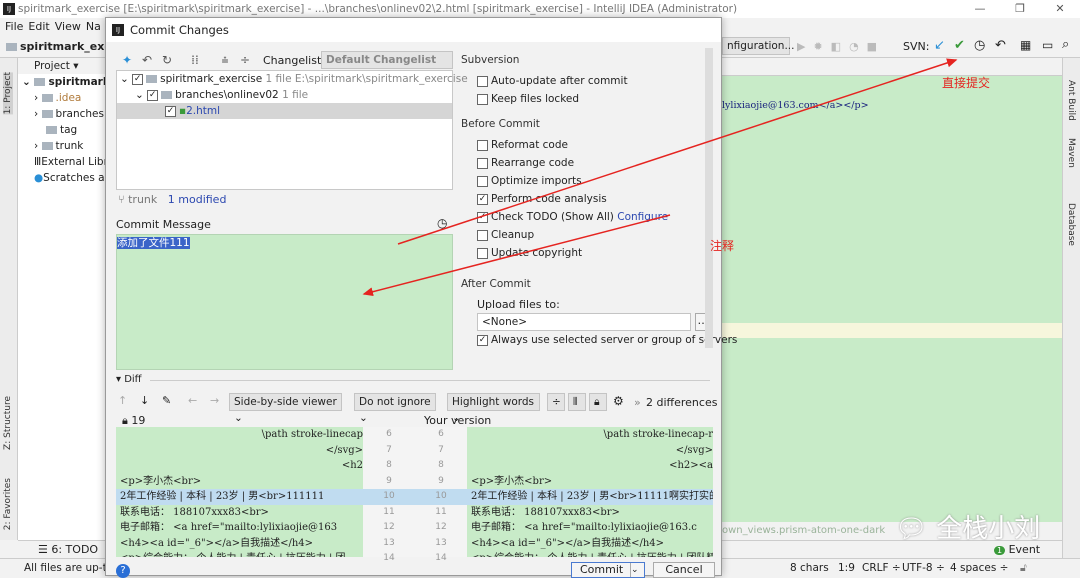 Image resolution: width=1080 pixels, height=578 pixels. I want to click on annotation-commit-direct: 直接提交, so click(966, 83).